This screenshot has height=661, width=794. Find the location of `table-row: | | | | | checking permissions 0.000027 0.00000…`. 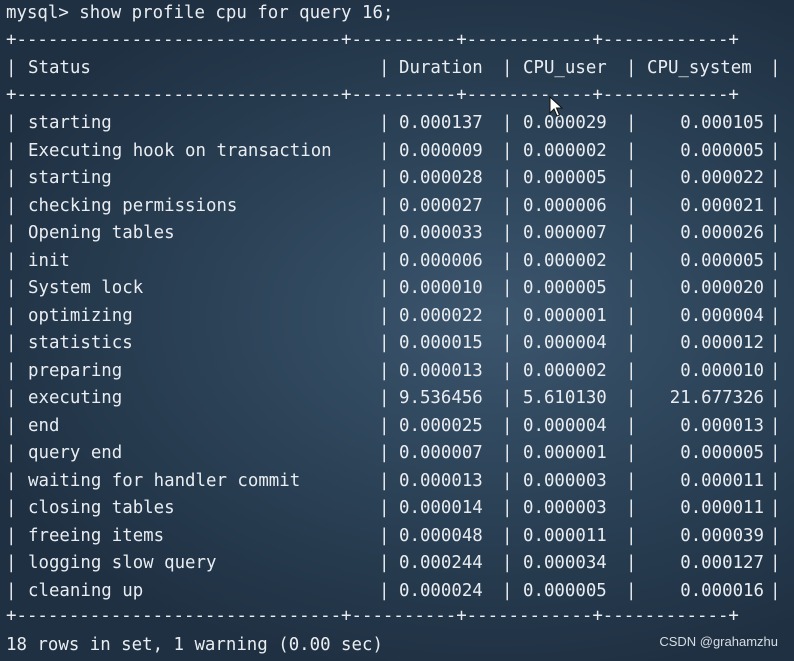

table-row: | | | | | checking permissions 0.000027 0.00000… is located at coordinates (400, 206).